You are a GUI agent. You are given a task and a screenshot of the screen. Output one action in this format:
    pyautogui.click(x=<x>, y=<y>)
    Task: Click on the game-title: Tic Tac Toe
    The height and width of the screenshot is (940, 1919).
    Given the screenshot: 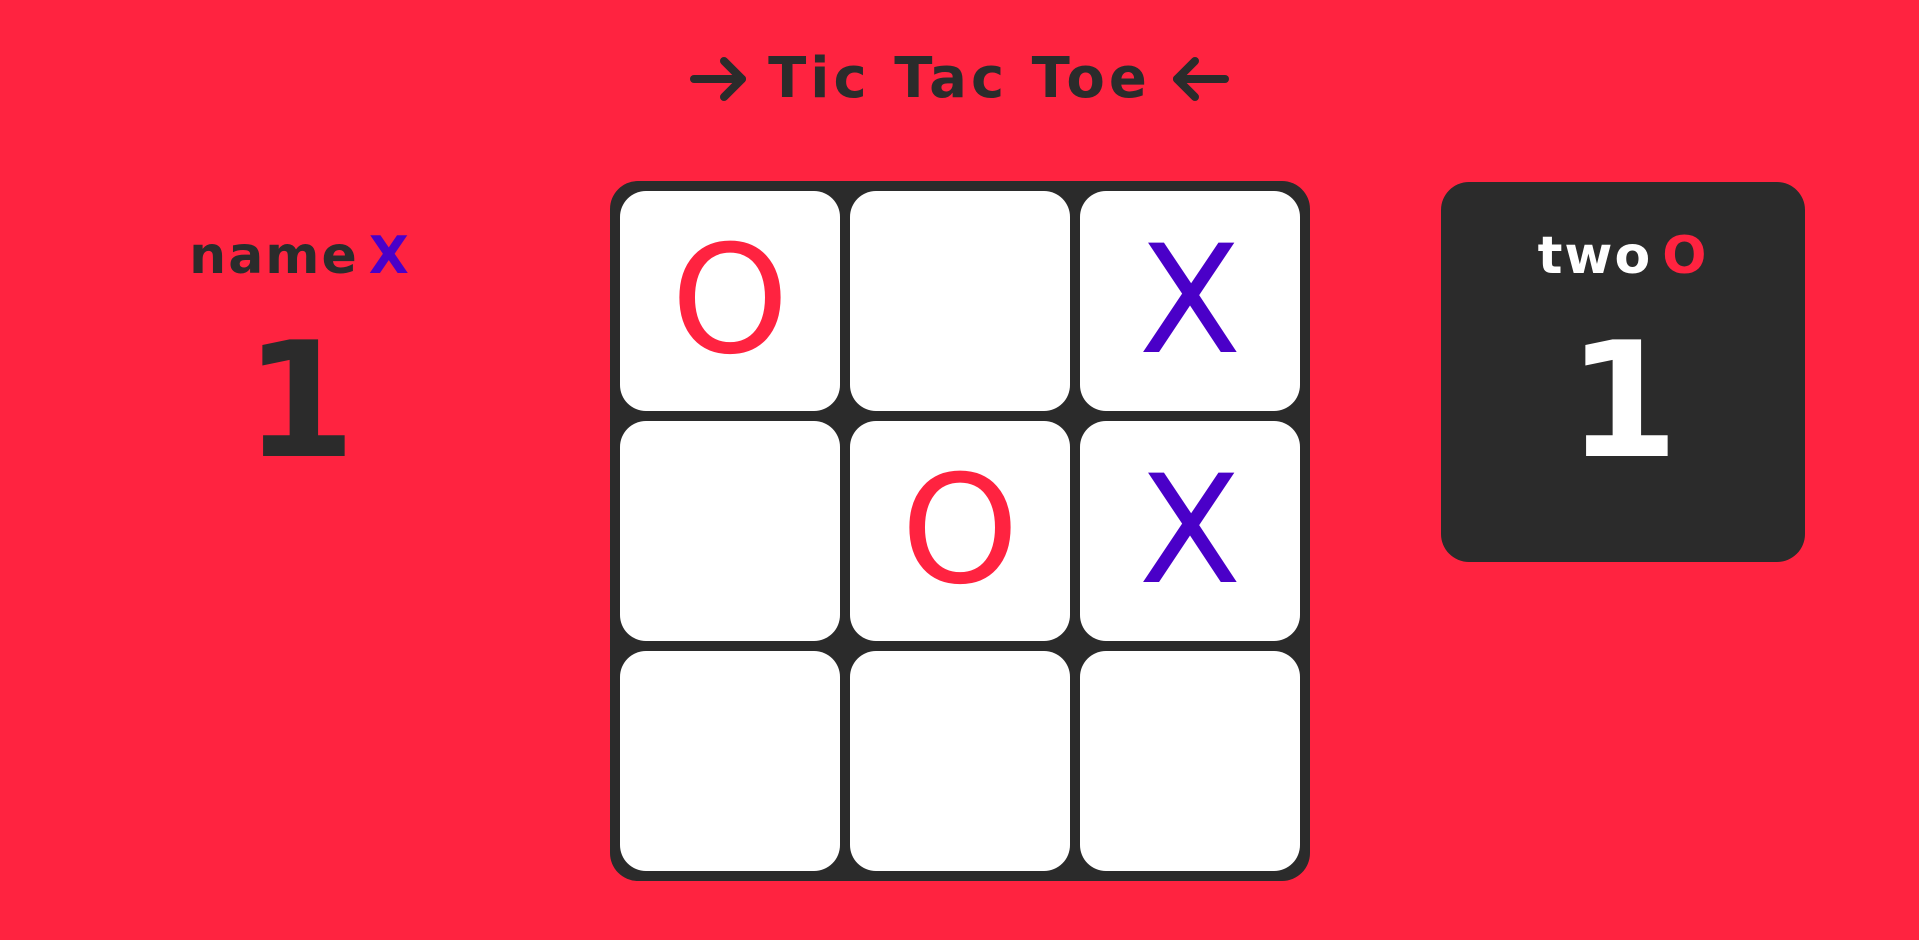 What is the action you would take?
    pyautogui.click(x=959, y=79)
    